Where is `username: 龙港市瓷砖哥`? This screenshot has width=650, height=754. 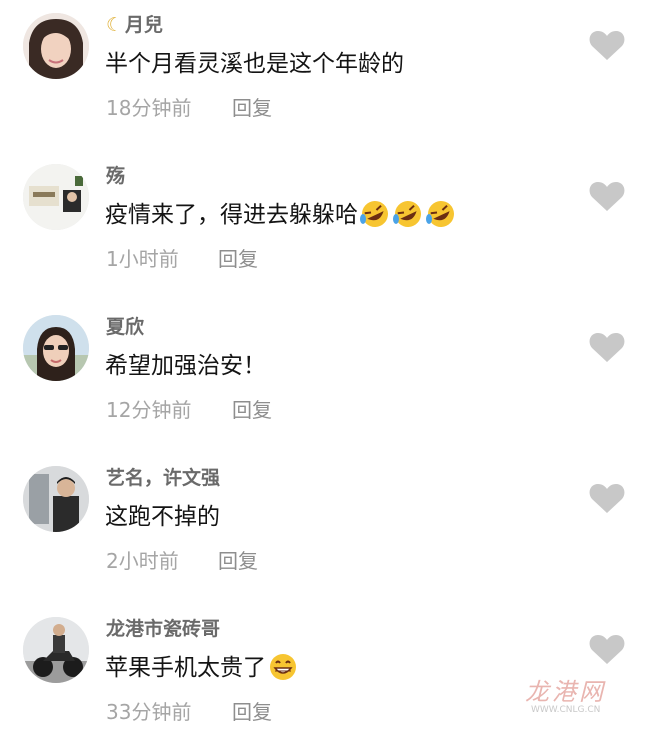
username: 龙港市瓷砖哥 is located at coordinates (163, 627).